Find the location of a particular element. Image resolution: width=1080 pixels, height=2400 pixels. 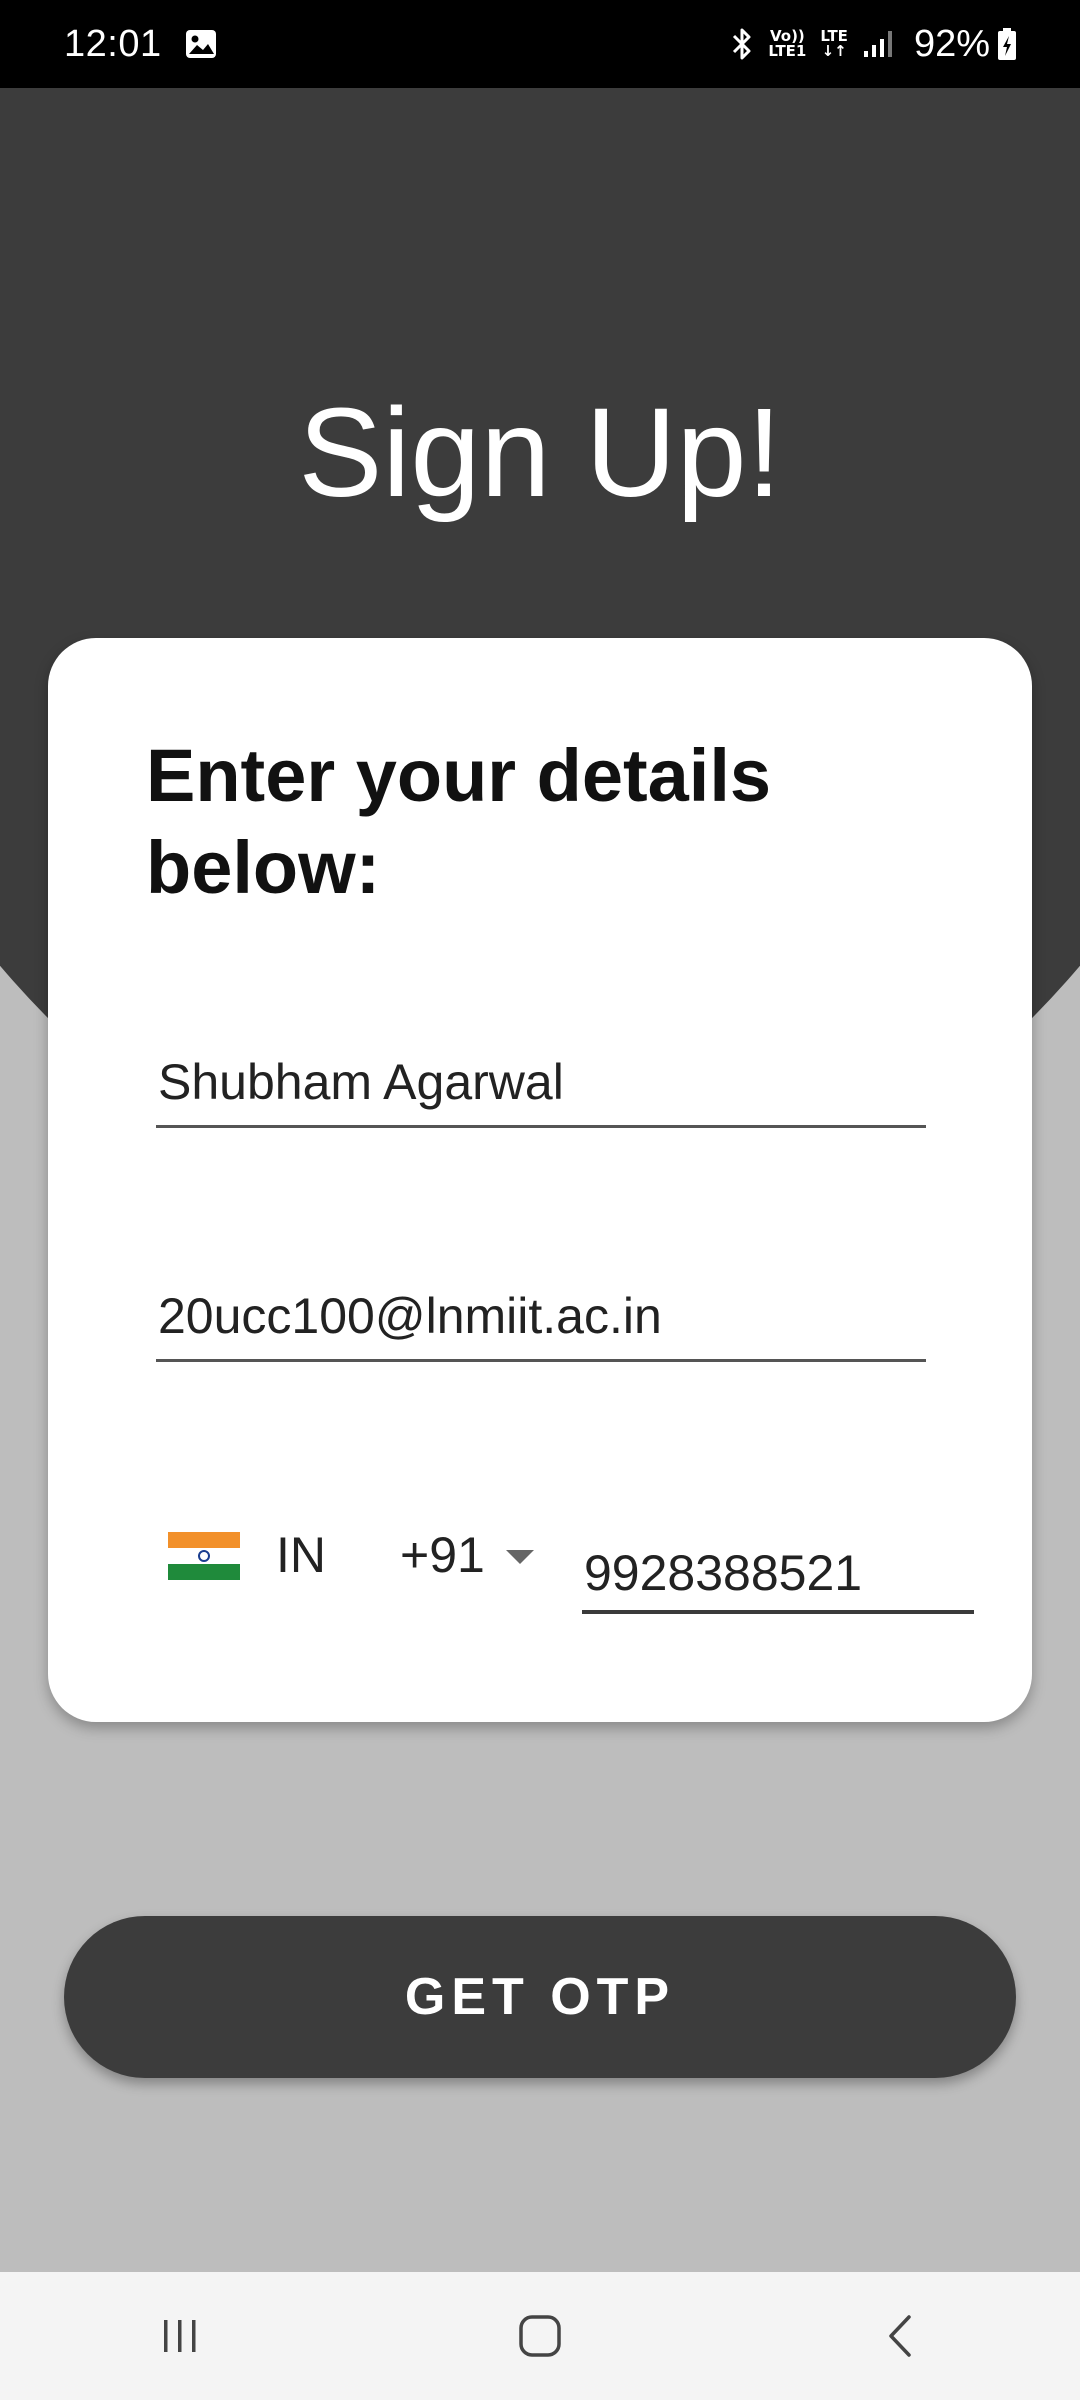

battery-charging-icon is located at coordinates (1007, 44).